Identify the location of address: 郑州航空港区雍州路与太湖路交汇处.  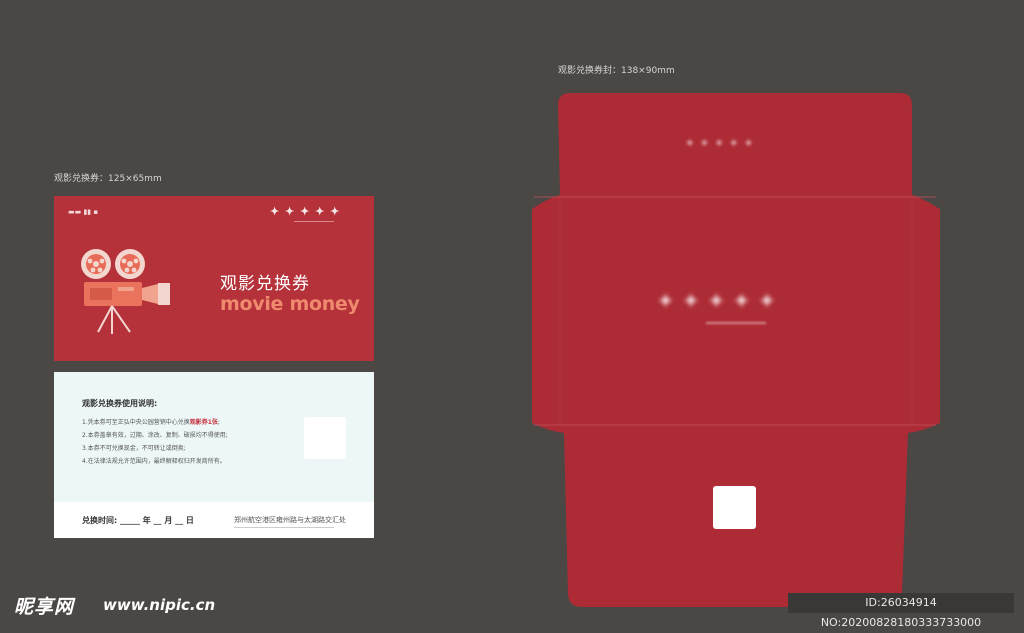
(290, 520).